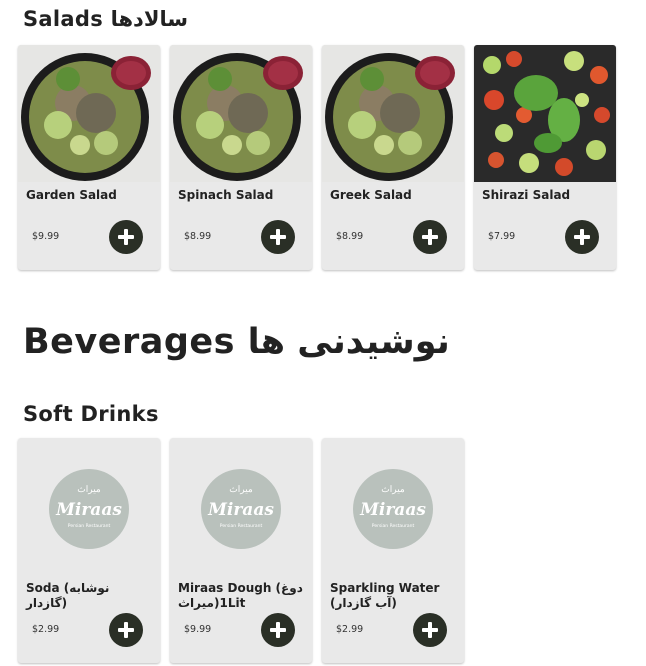 The height and width of the screenshot is (666, 646). What do you see at coordinates (240, 595) in the screenshot?
I see `item-name: Miraas Dough (دوغ میراث)1Lit` at bounding box center [240, 595].